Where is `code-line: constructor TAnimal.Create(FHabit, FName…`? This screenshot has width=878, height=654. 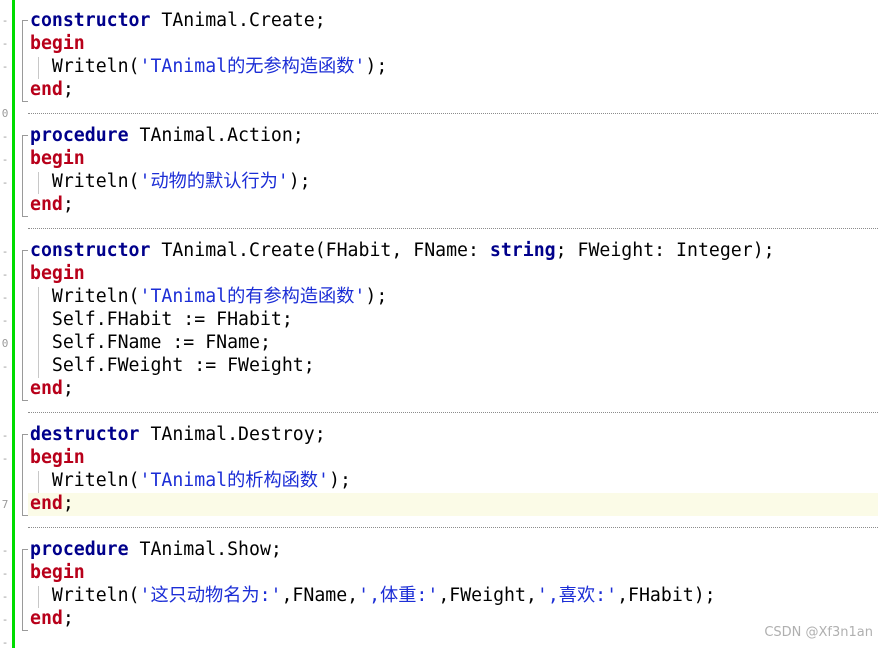 code-line: constructor TAnimal.Create(FHabit, FName… is located at coordinates (402, 250).